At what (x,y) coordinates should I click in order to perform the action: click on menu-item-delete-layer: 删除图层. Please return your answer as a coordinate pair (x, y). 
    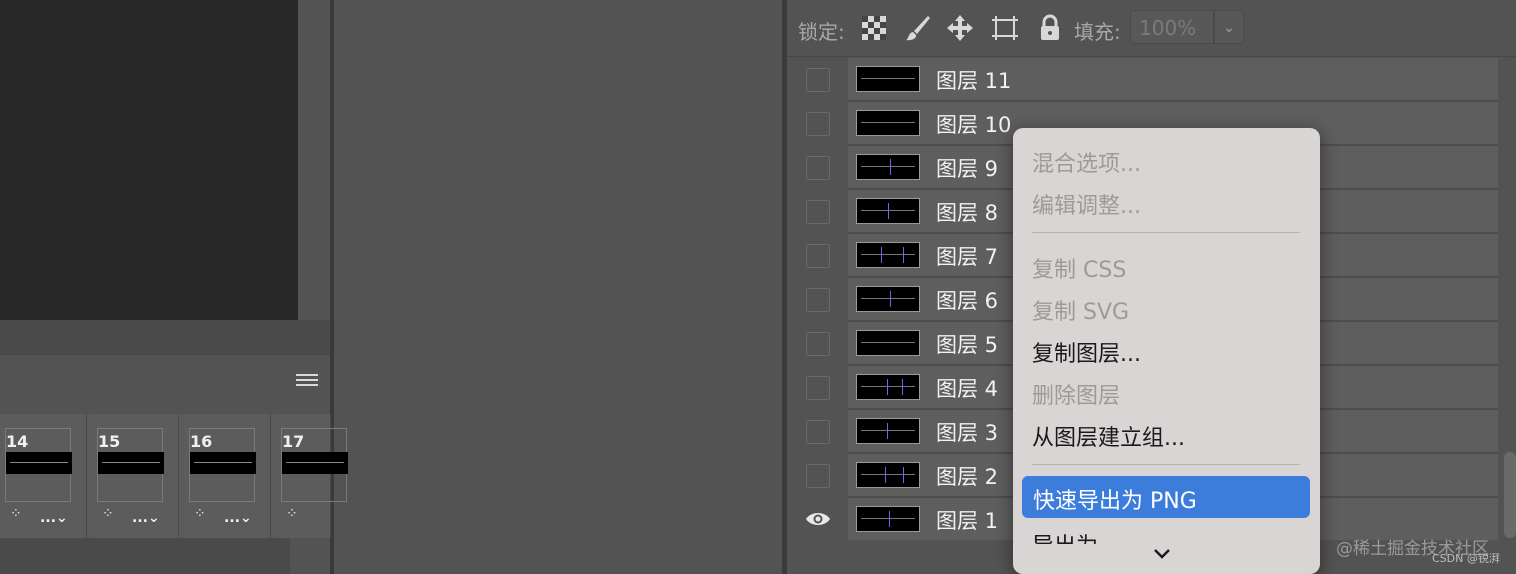
    Looking at the image, I should click on (1076, 394).